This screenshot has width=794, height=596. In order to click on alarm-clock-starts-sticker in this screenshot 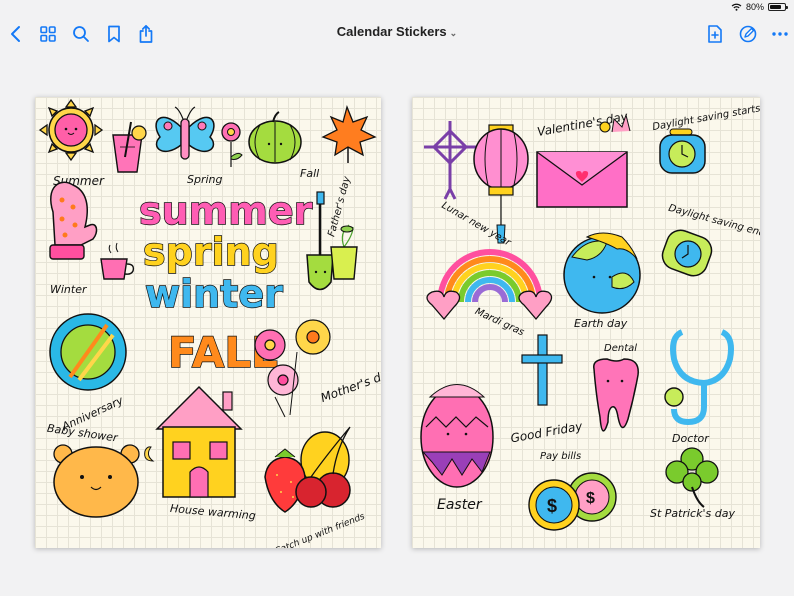, I will do `click(682, 151)`.